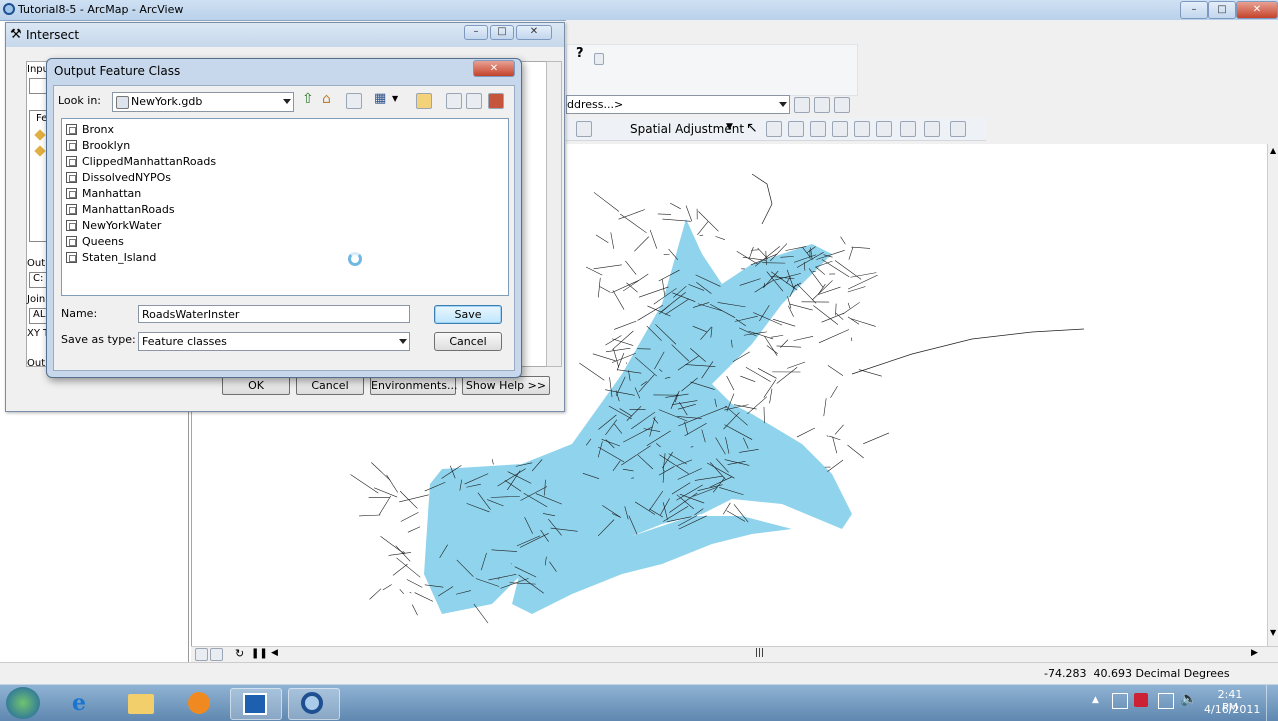 The height and width of the screenshot is (721, 1278). I want to click on spatial-adjustment-toolbar: Spatial Adjustment ▼ ↖, so click(776, 129).